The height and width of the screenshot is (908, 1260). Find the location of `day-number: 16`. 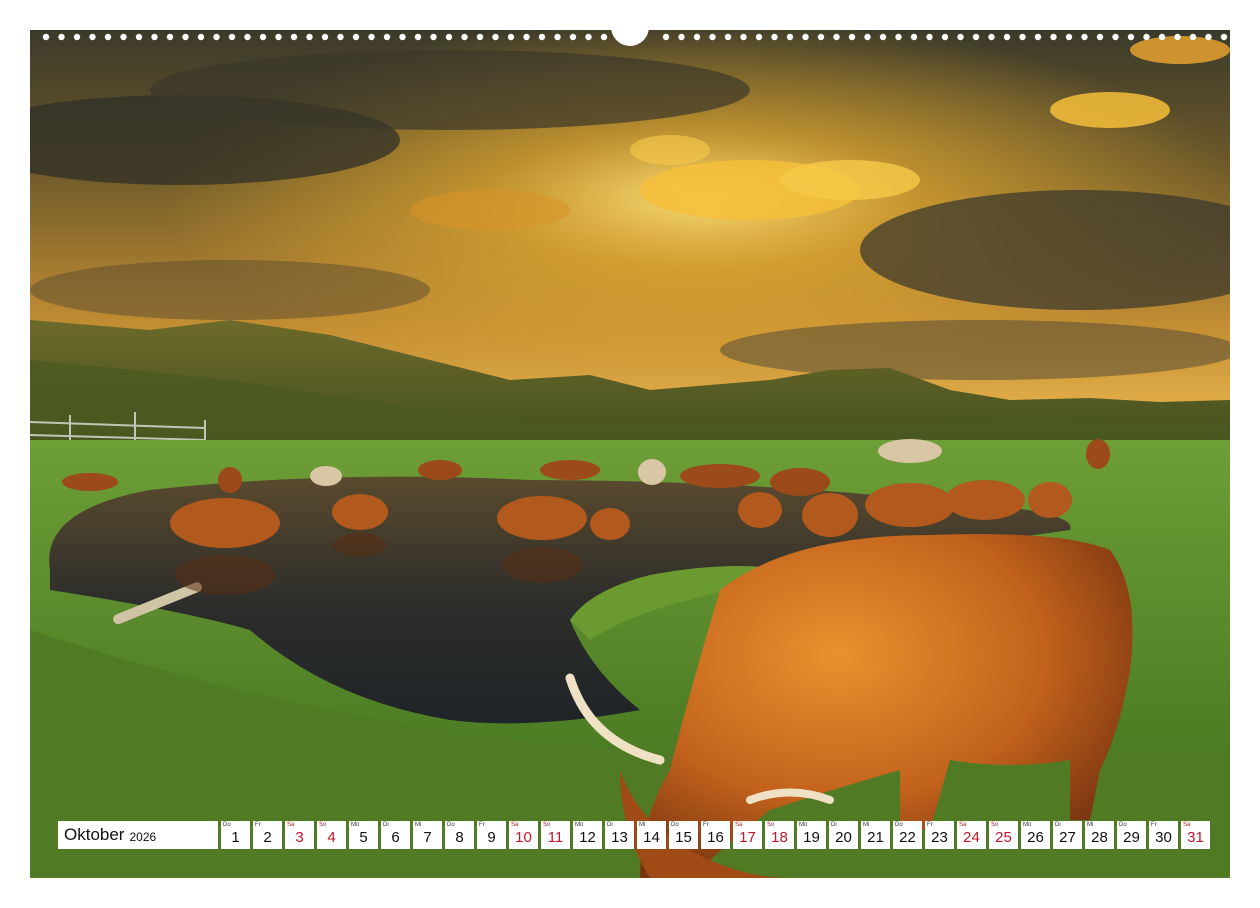

day-number: 16 is located at coordinates (715, 837).